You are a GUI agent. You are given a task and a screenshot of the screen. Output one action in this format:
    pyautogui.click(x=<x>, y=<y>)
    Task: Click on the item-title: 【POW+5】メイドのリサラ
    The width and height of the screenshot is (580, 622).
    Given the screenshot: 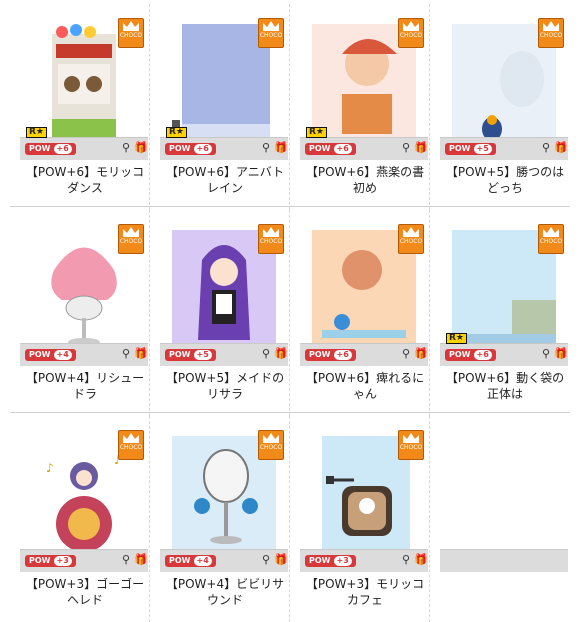 What is the action you would take?
    pyautogui.click(x=225, y=386)
    